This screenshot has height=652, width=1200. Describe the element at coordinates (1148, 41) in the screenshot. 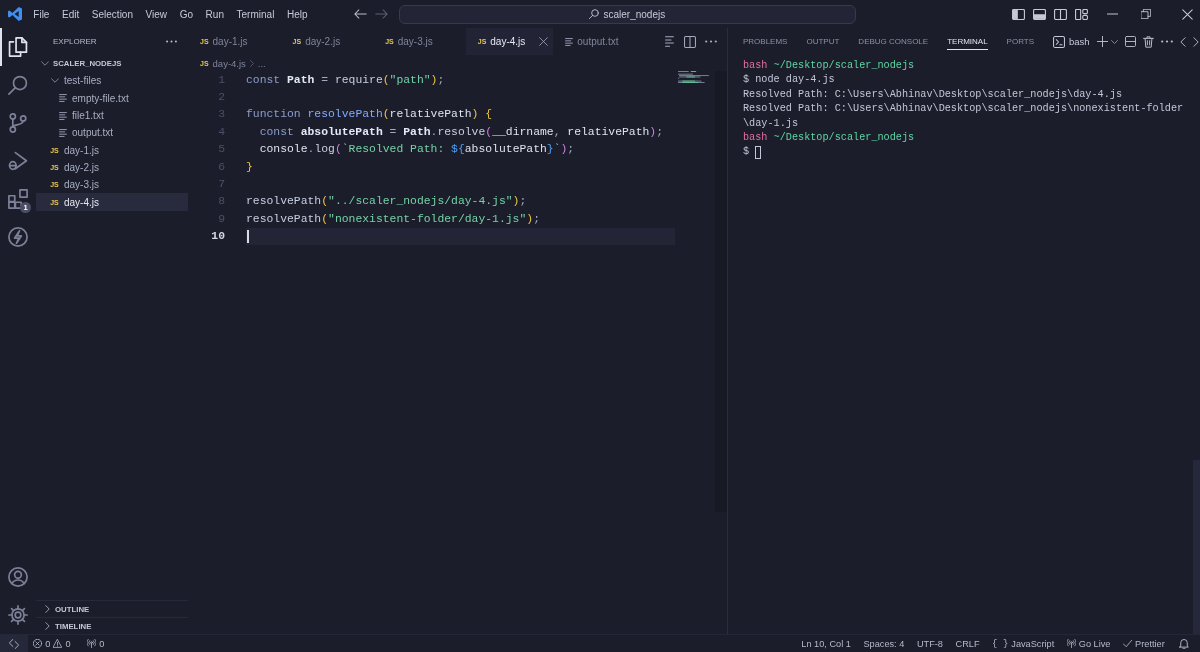

I see `trash-icon` at that location.